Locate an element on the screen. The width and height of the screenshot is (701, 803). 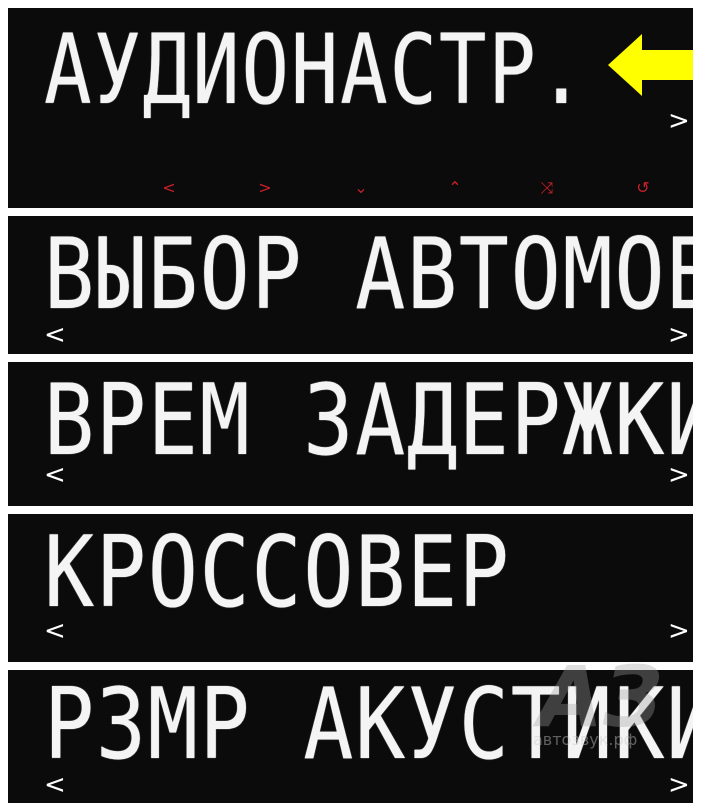
segment-display-text: КРОССОВЕР is located at coordinates (277, 573).